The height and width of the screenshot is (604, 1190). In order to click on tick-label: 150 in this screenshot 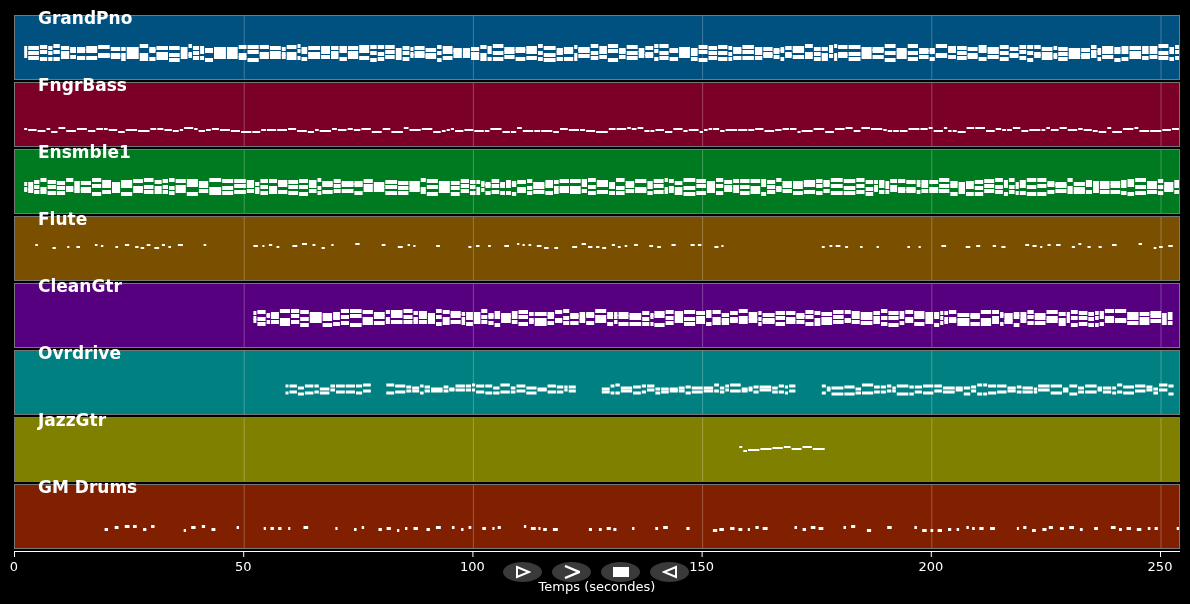, I will do `click(701, 567)`.